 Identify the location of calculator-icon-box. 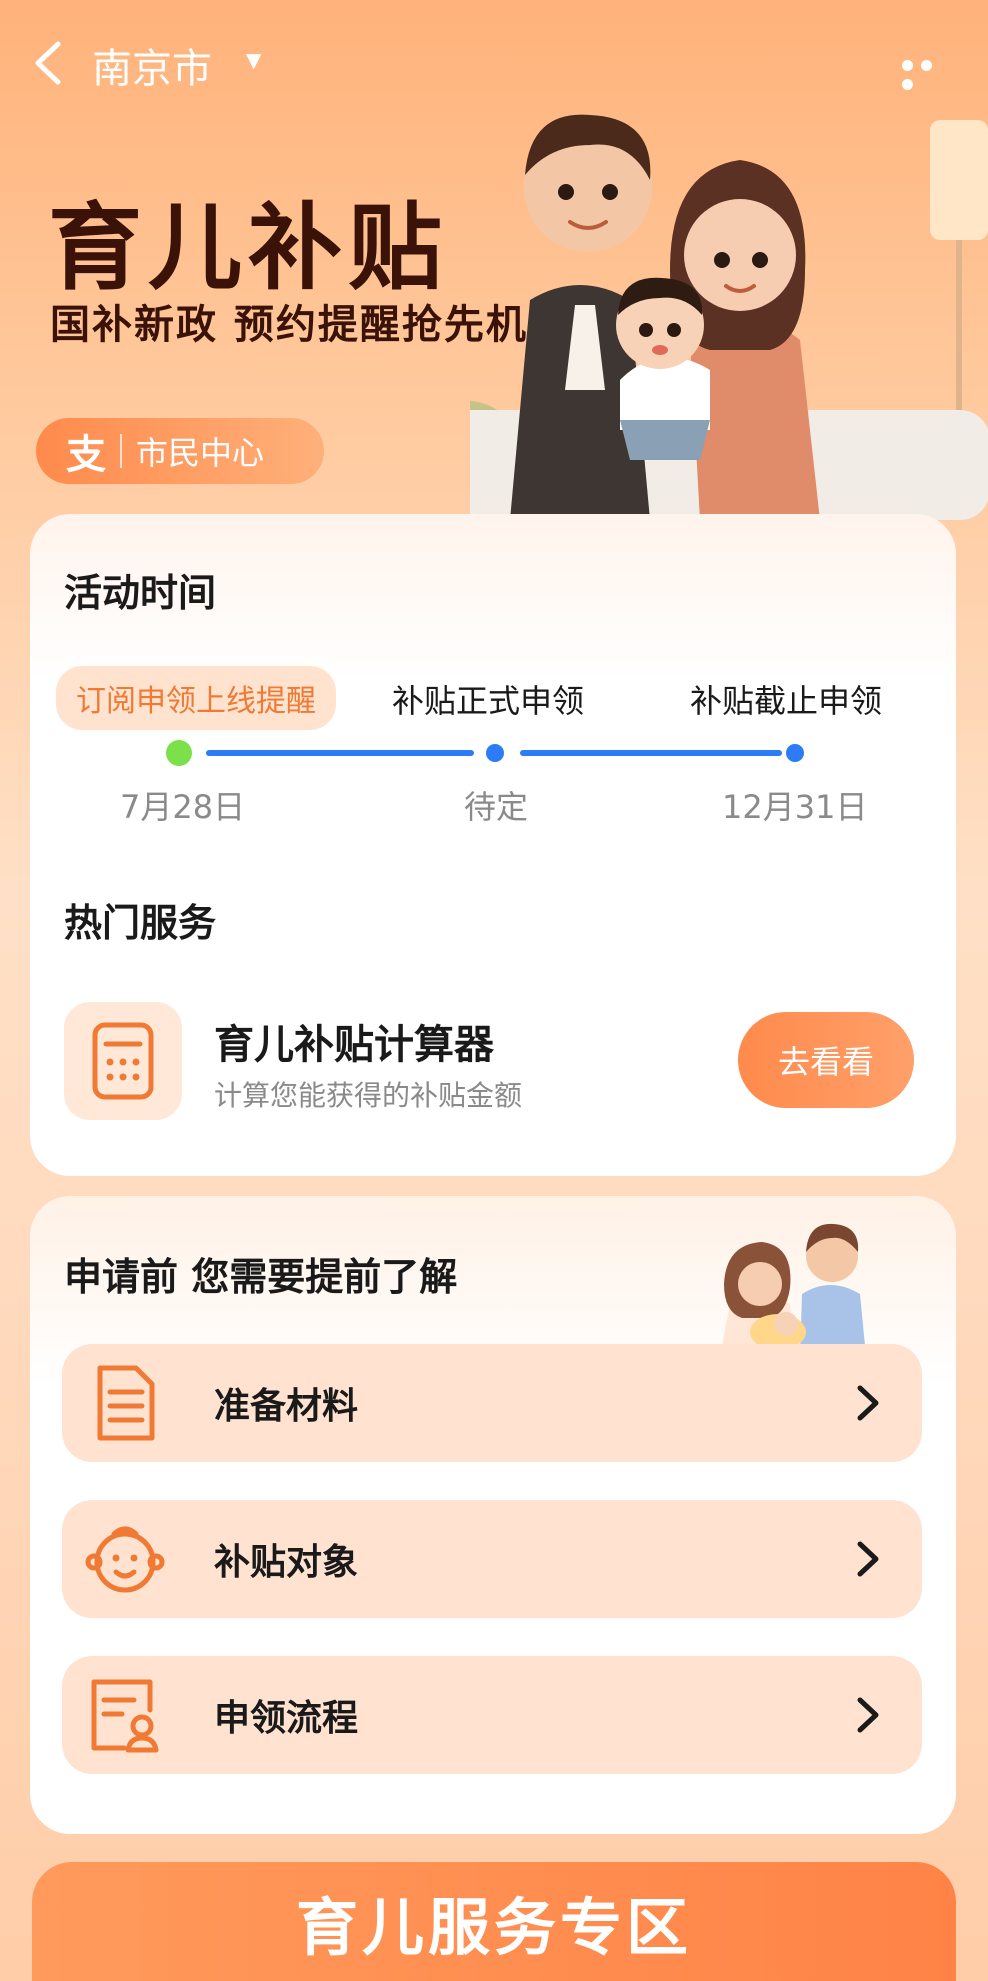
(123, 1061).